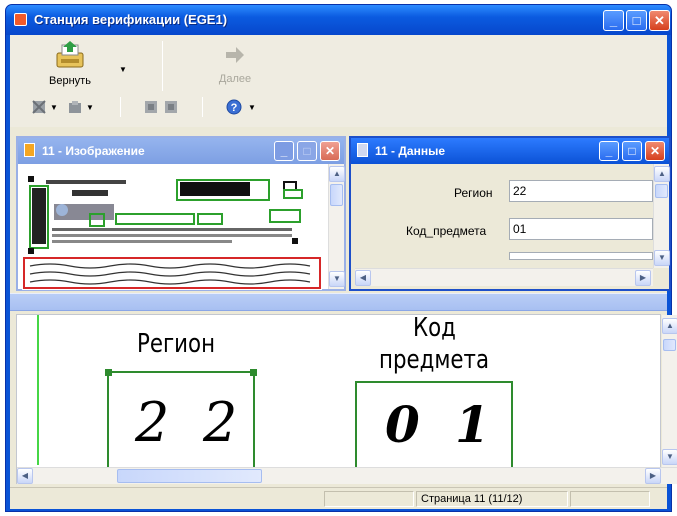 Image resolution: width=677 pixels, height=516 pixels. What do you see at coordinates (434, 360) in the screenshot?
I see `subject-caption-line2: предмета` at bounding box center [434, 360].